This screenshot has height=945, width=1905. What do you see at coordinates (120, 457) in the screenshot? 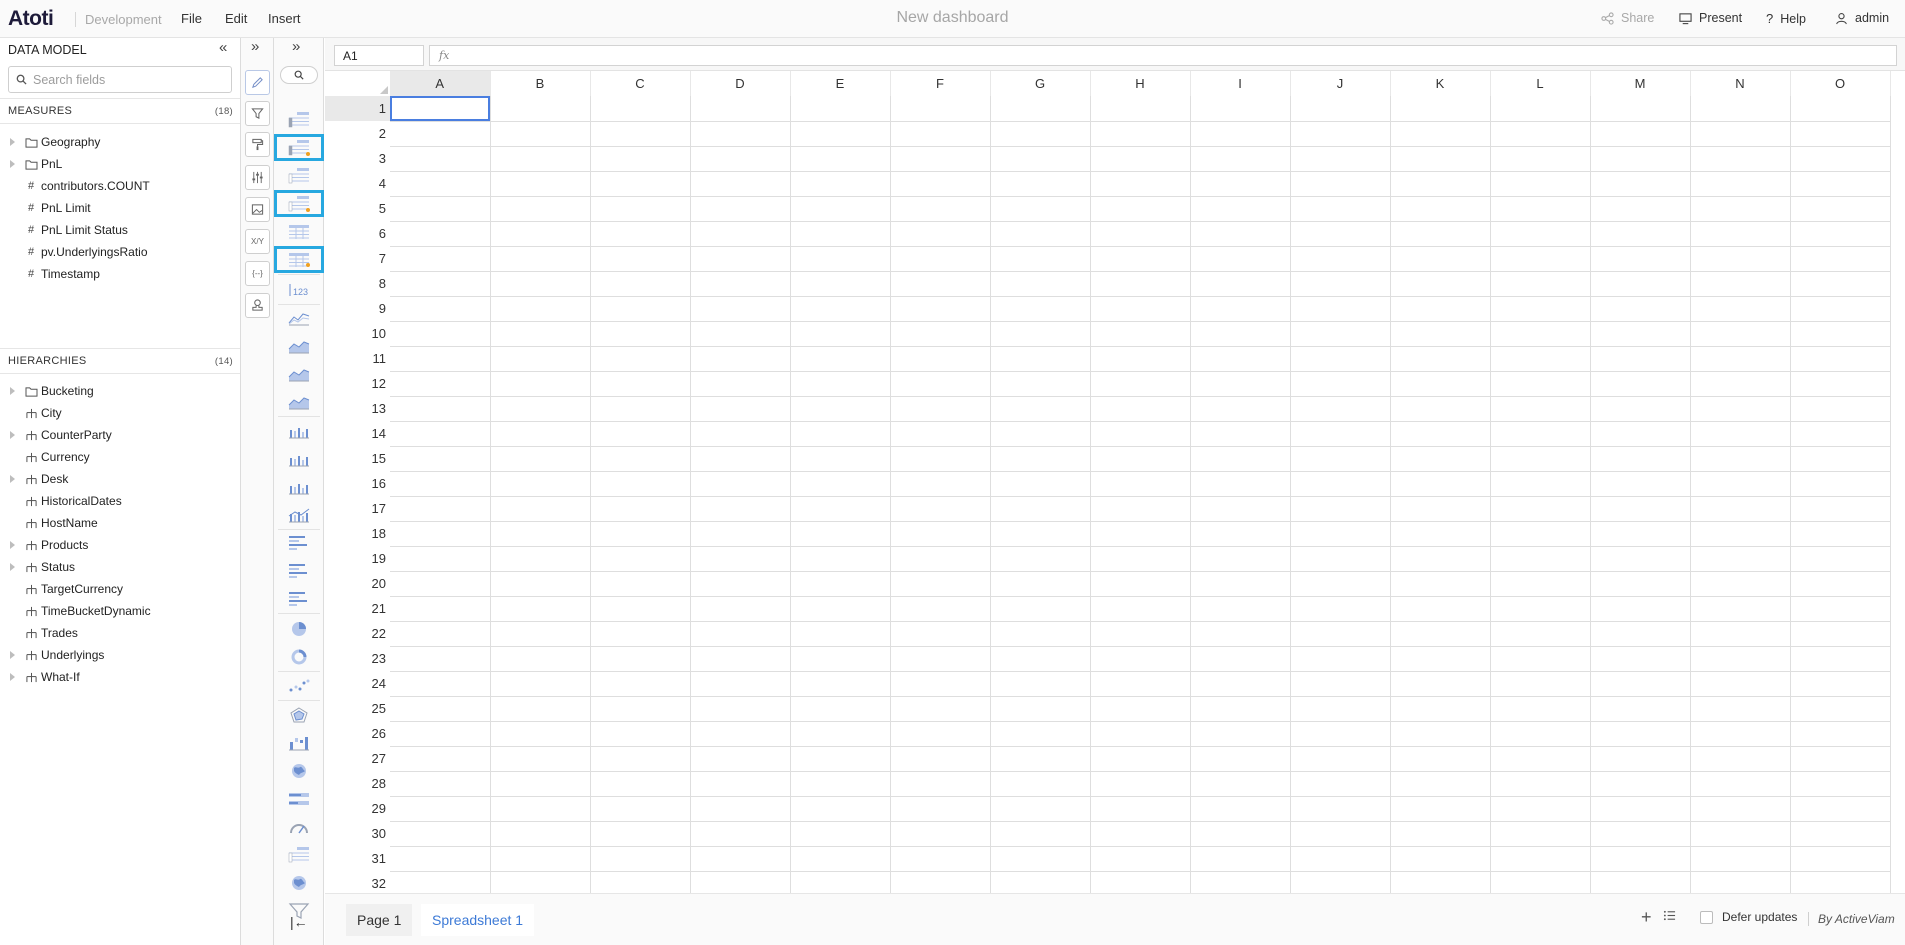
I see `tree-item: Currency` at bounding box center [120, 457].